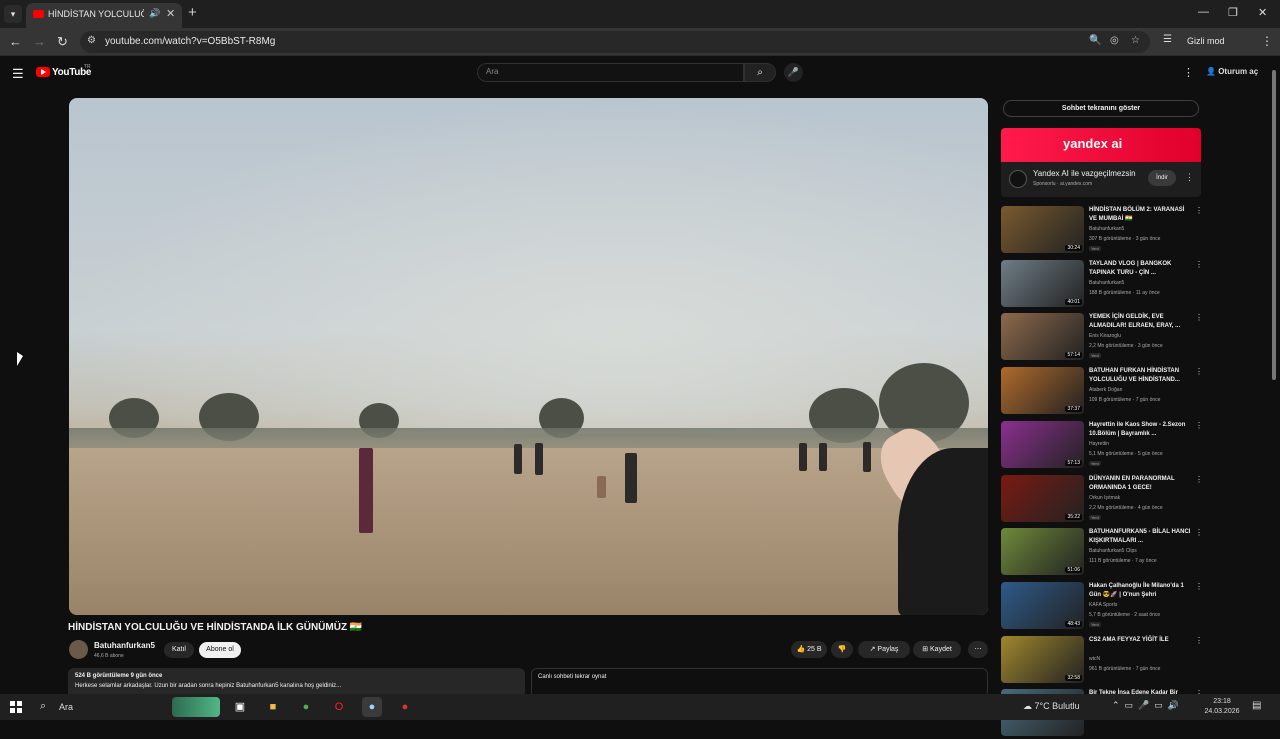 Image resolution: width=1280 pixels, height=739 pixels. I want to click on rec-channel: Hayrettin, so click(1099, 444).